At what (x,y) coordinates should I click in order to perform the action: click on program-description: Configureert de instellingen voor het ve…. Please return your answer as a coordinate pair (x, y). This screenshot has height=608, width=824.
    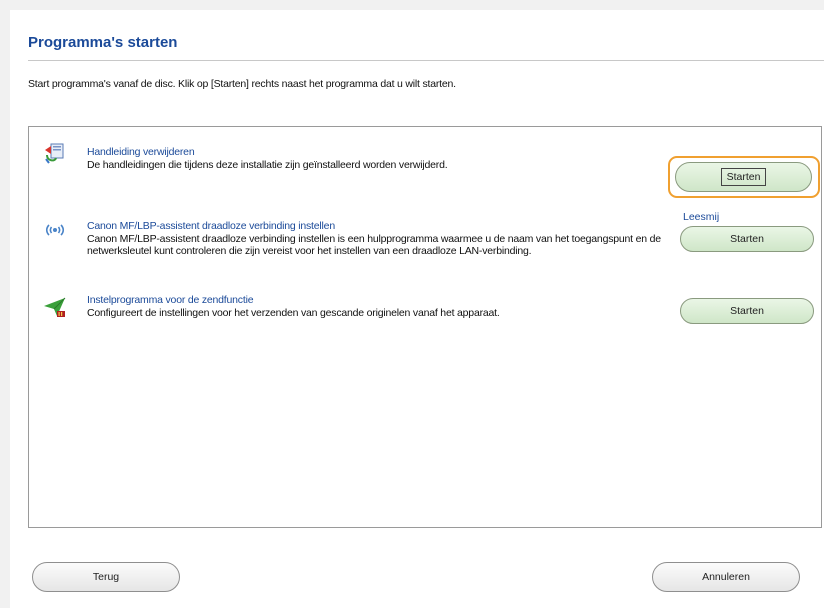
    Looking at the image, I should click on (293, 312).